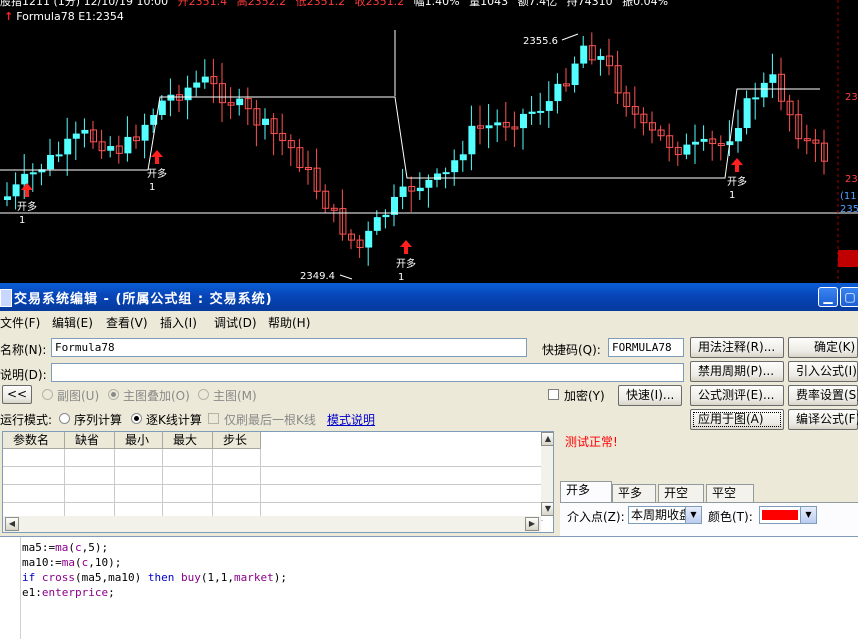 This screenshot has height=639, width=858. I want to click on menu-file: 文件(F), so click(20, 322).